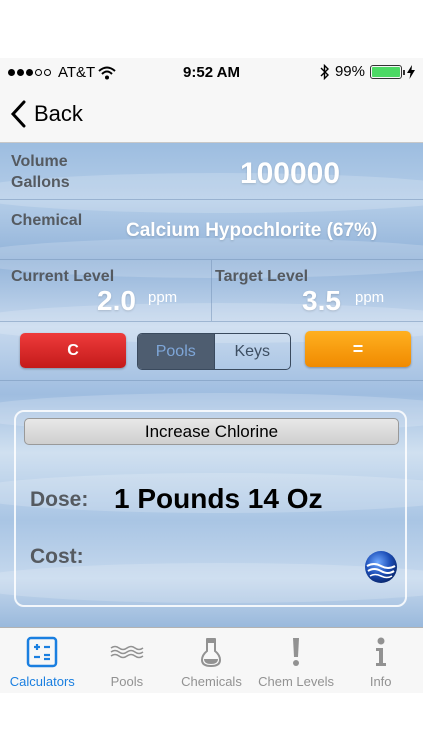 Image resolution: width=423 pixels, height=750 pixels. I want to click on exclamation-icon, so click(296, 652).